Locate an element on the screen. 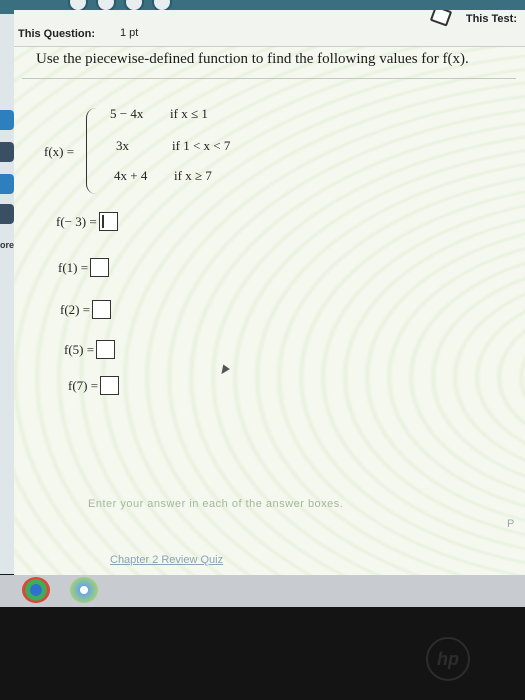 Image resolution: width=525 pixels, height=700 pixels. question-header: This Question: 1 pt This Test: is located at coordinates (269, 28).